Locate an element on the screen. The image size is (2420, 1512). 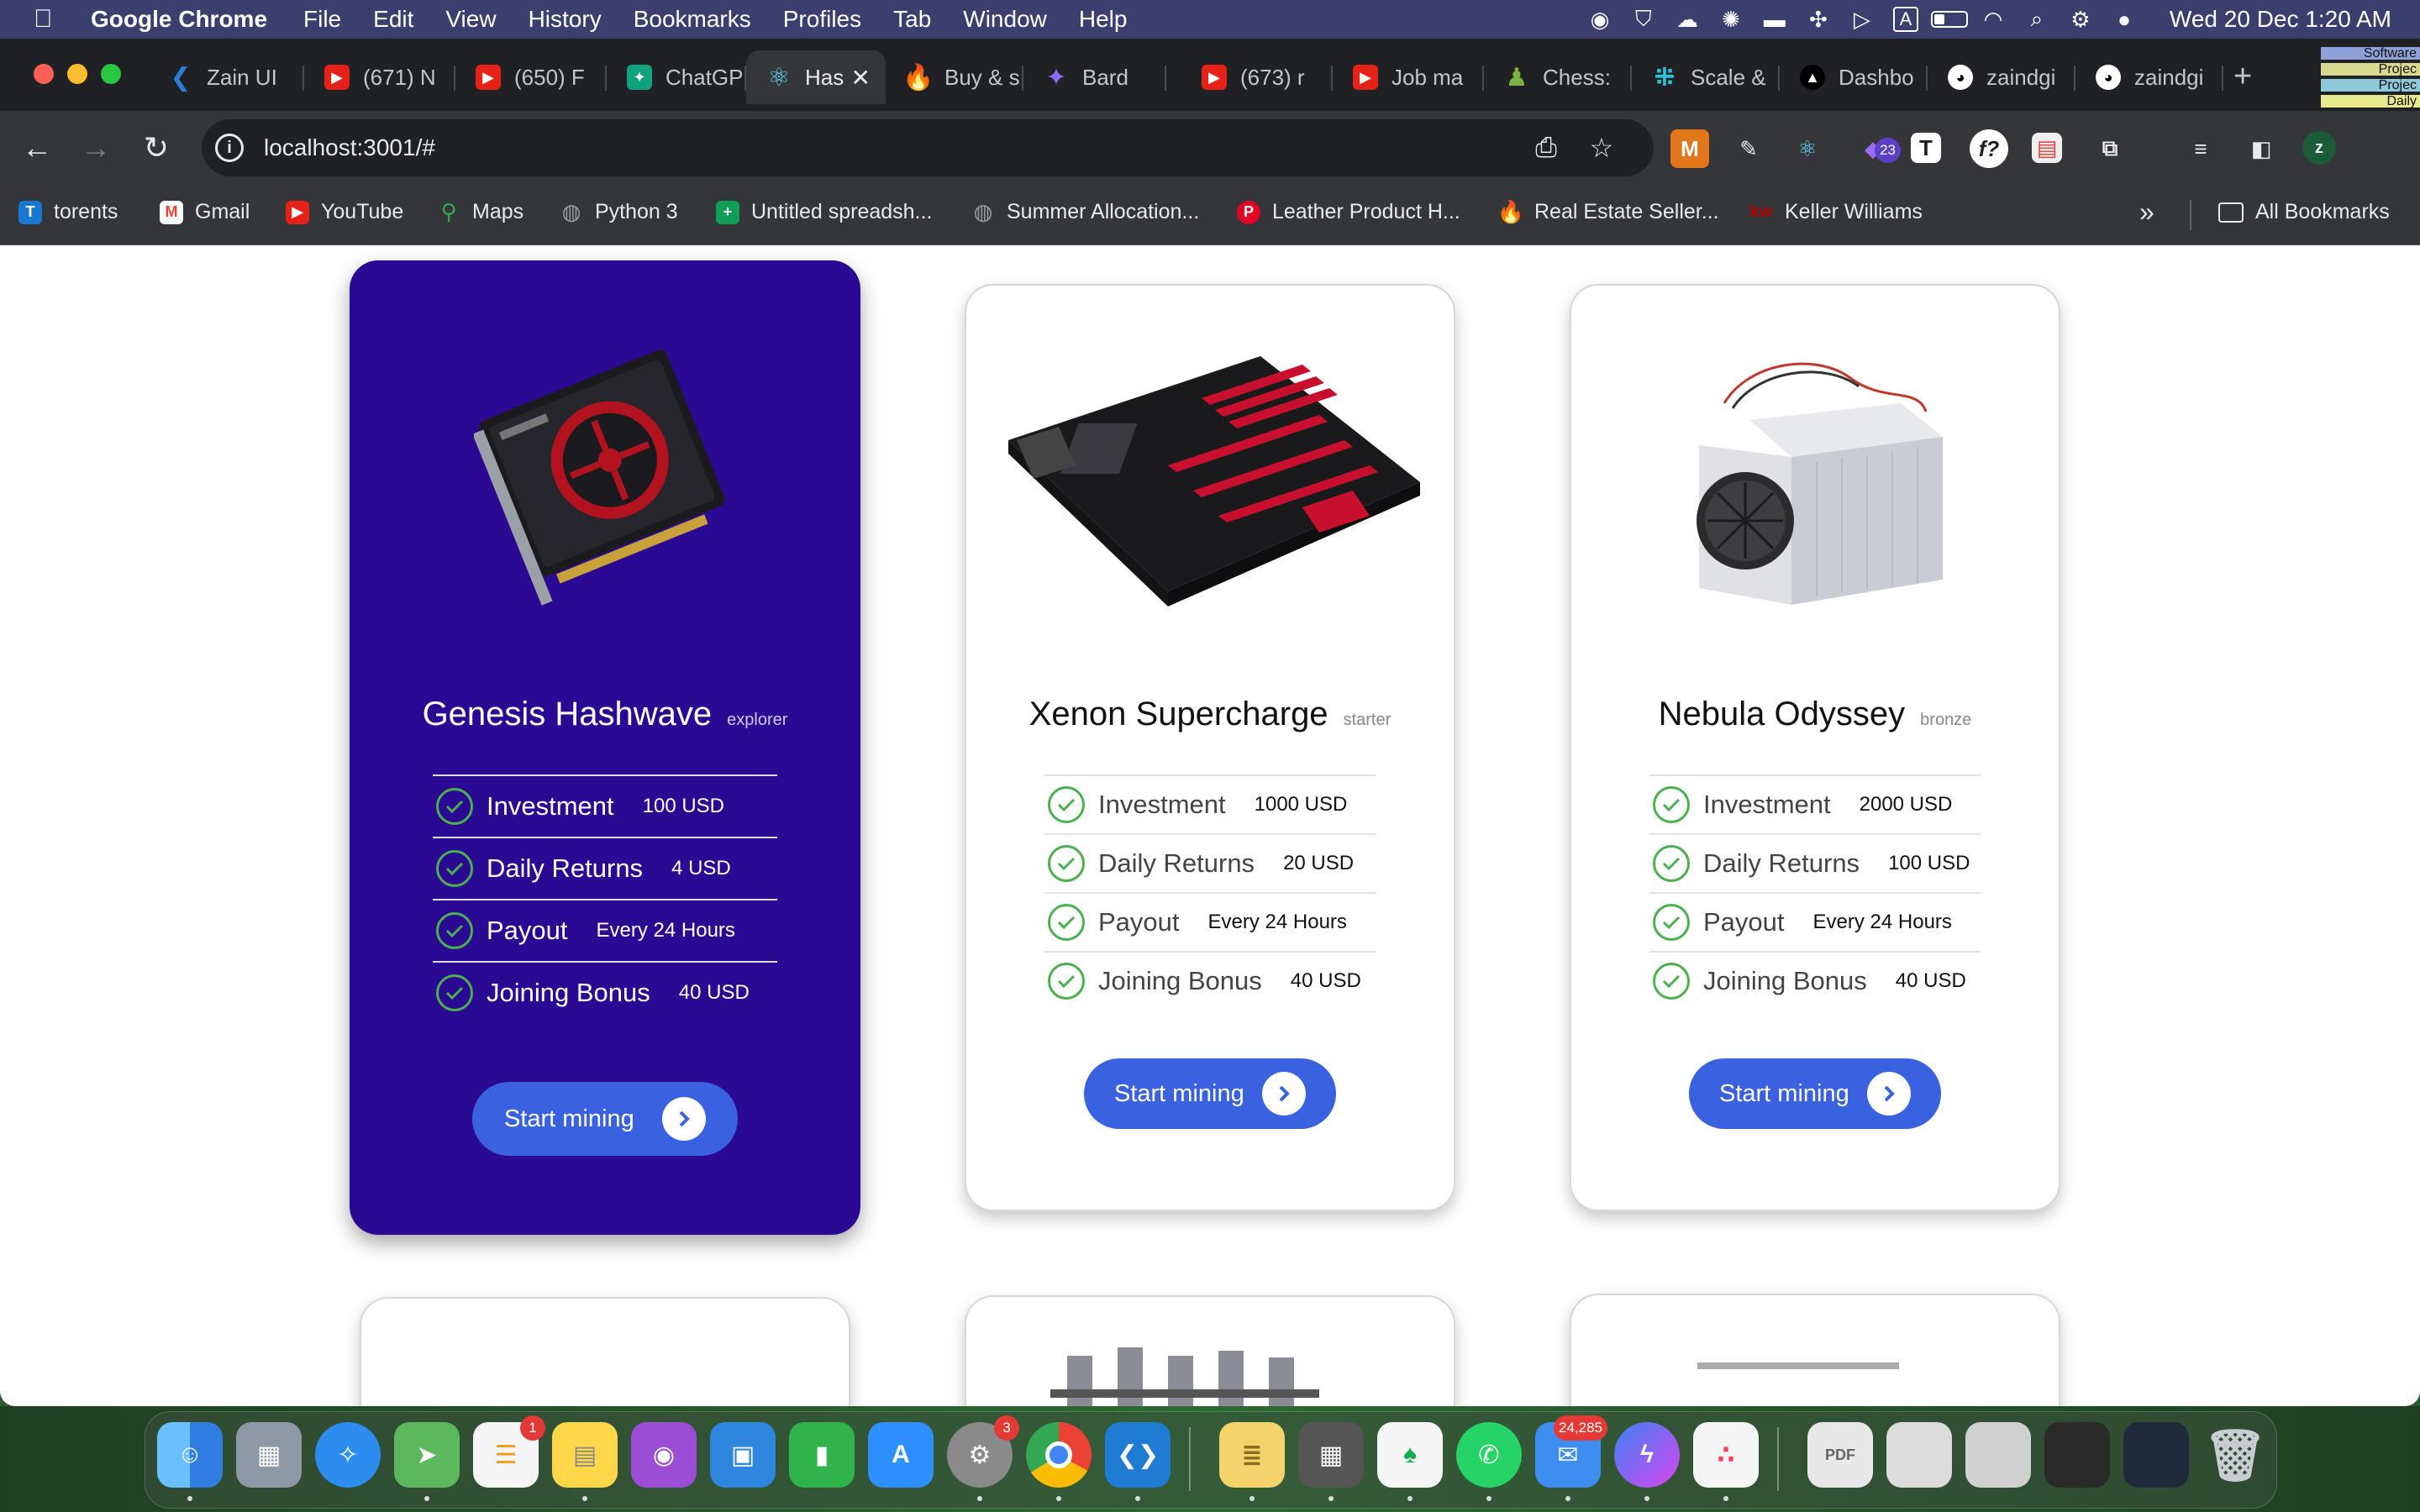
reminders-icon: ☰ 1 is located at coordinates (509, 1451).